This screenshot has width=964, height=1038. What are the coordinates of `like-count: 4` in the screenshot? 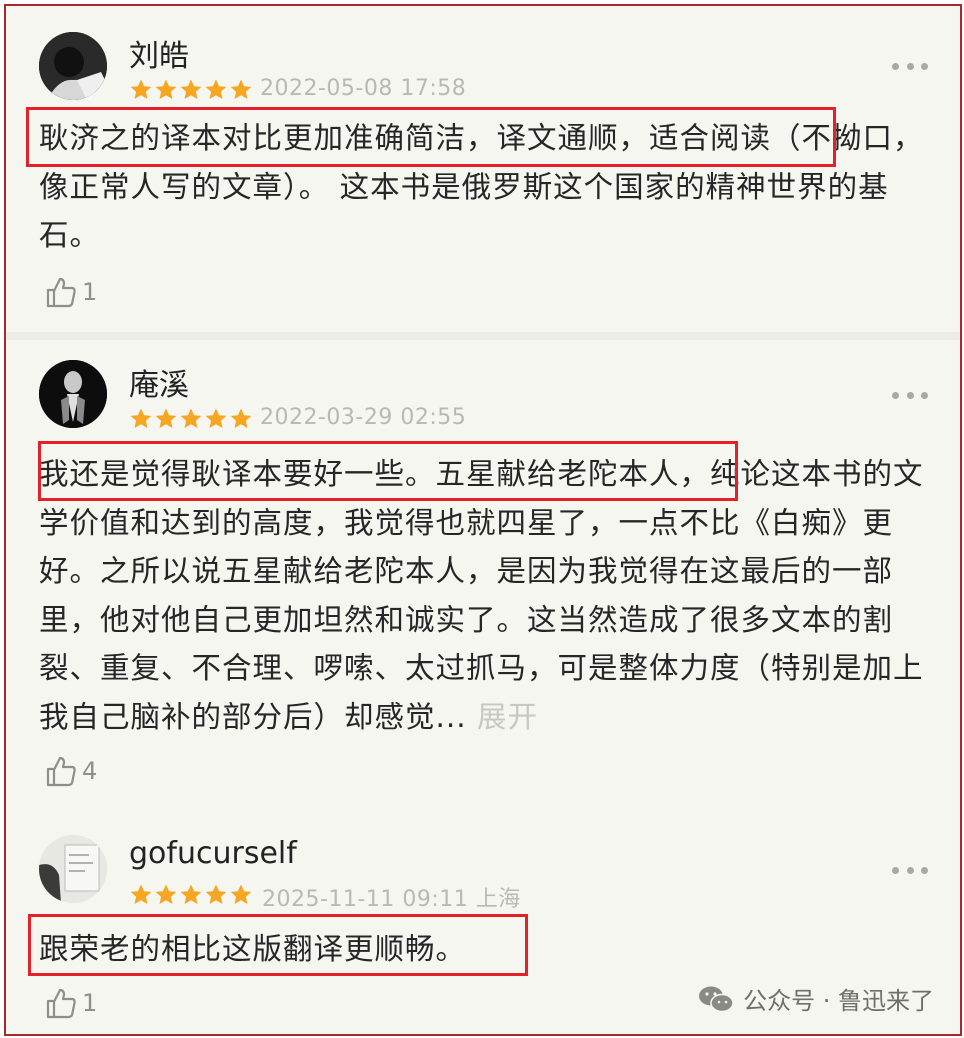 It's located at (90, 771).